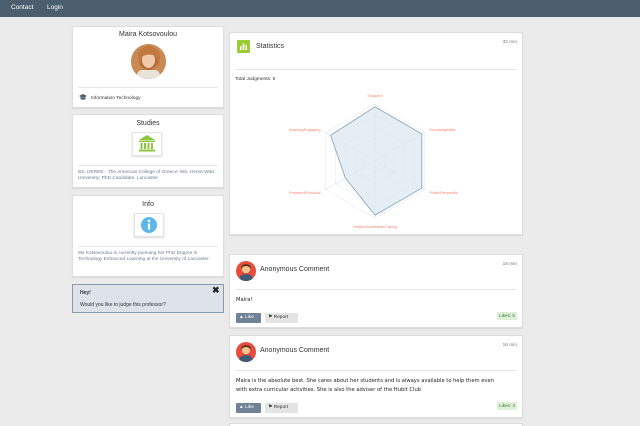 The image size is (640, 426). What do you see at coordinates (123, 305) in the screenshot?
I see `alert-text: Would you like to judge this professor?` at bounding box center [123, 305].